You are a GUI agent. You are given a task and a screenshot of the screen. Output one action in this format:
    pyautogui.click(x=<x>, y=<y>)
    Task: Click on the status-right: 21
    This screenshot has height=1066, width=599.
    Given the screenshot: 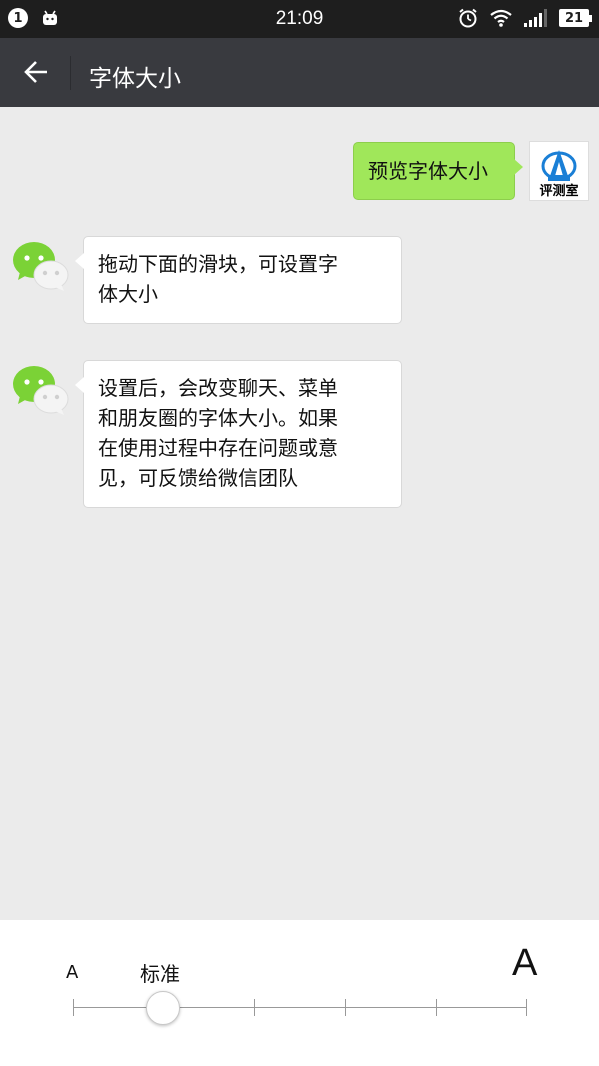 What is the action you would take?
    pyautogui.click(x=524, y=18)
    